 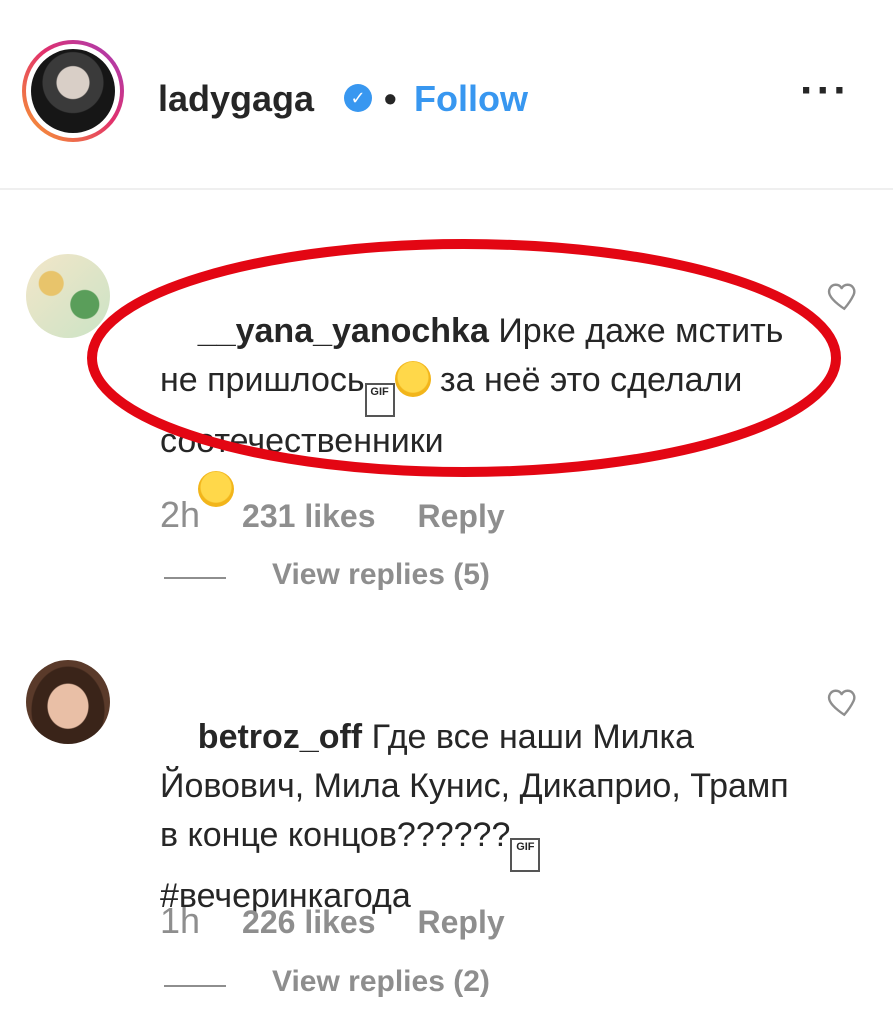 What do you see at coordinates (412, 379) in the screenshot?
I see `emoji-icon` at bounding box center [412, 379].